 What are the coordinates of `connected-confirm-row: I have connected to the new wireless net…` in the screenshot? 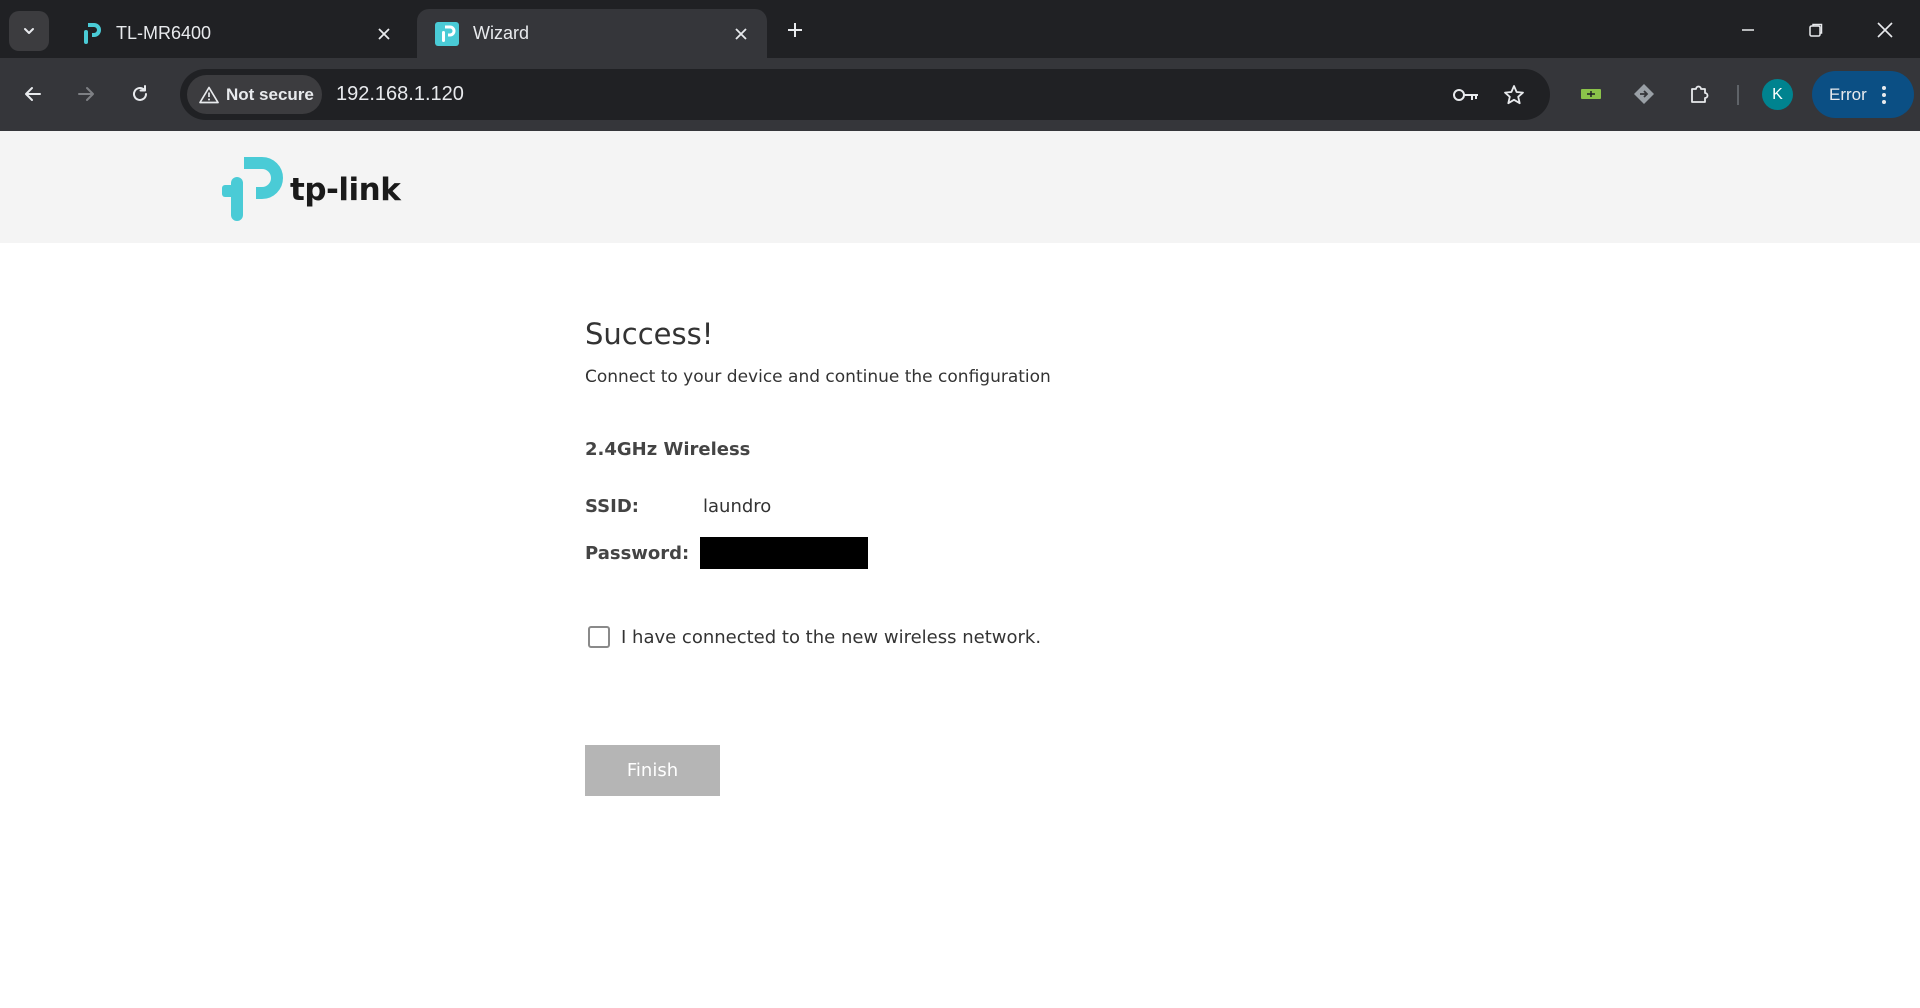 It's located at (985, 637).